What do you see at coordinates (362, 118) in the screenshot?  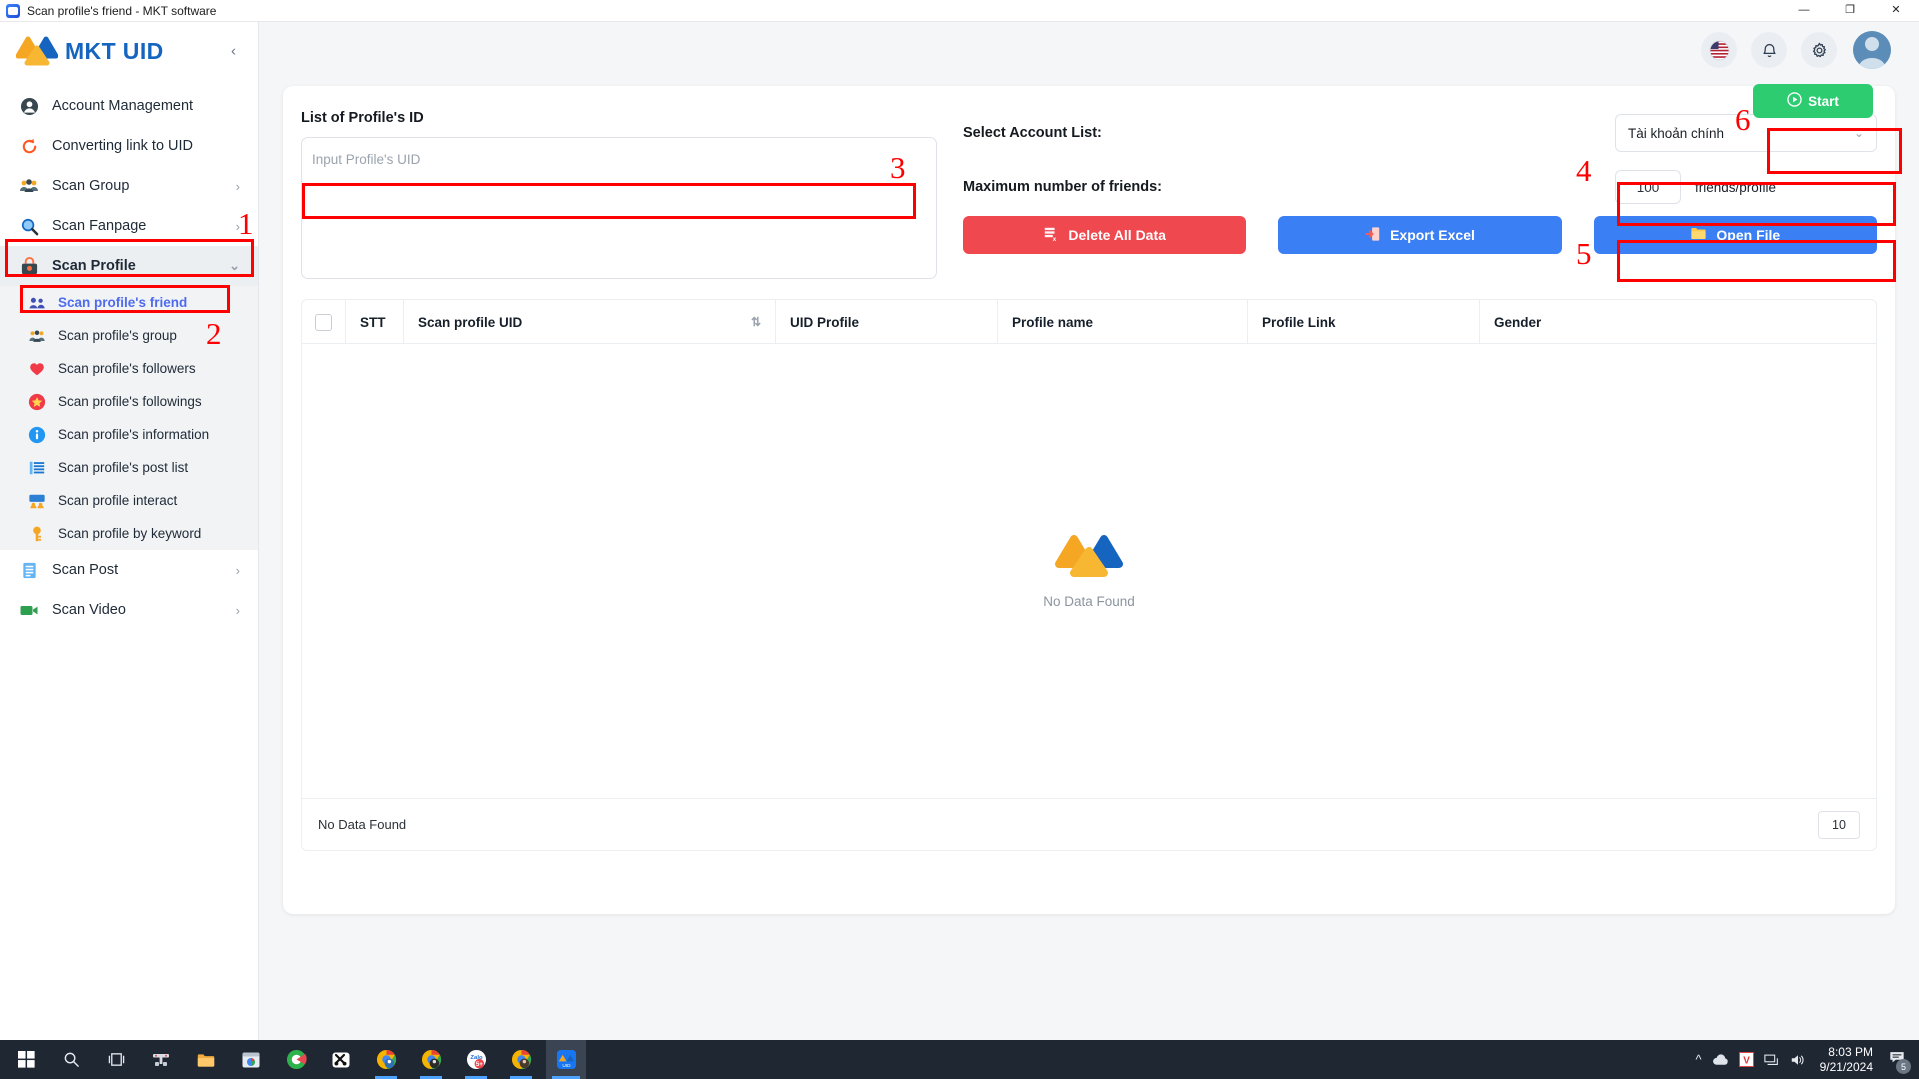 I see `uid-list-label: List of Profile's ID` at bounding box center [362, 118].